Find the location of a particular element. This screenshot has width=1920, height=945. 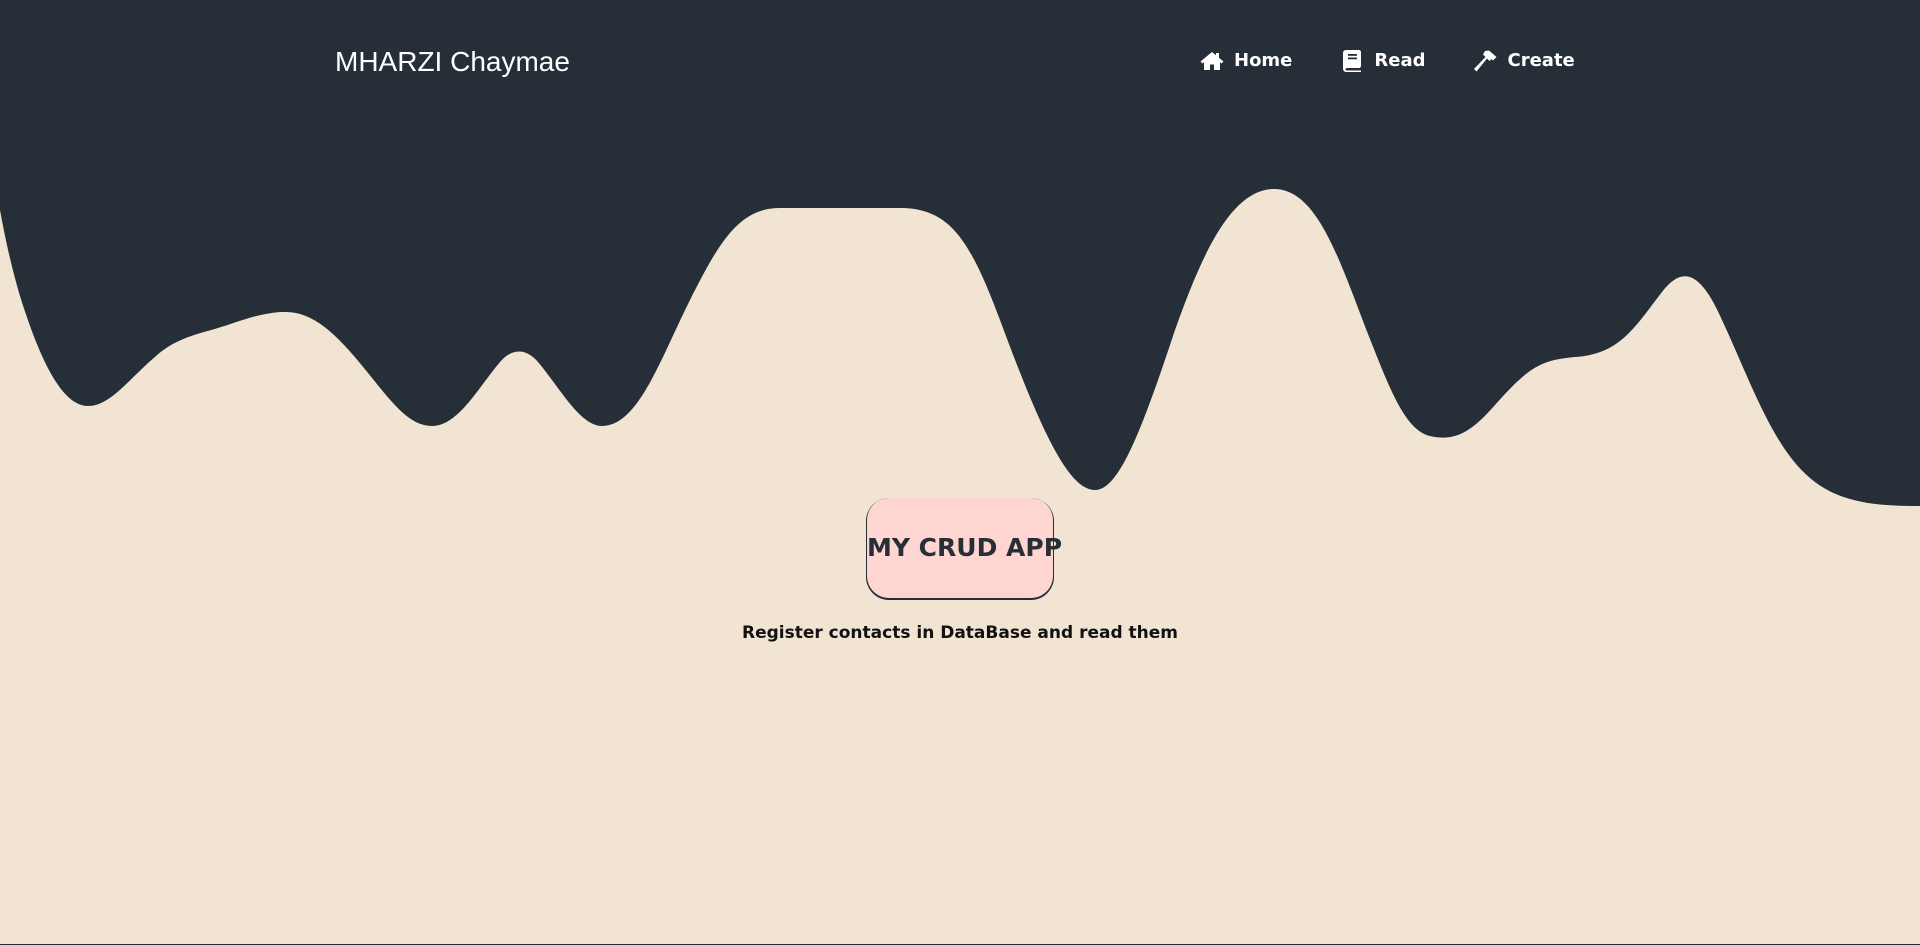

home-icon is located at coordinates (1212, 61).